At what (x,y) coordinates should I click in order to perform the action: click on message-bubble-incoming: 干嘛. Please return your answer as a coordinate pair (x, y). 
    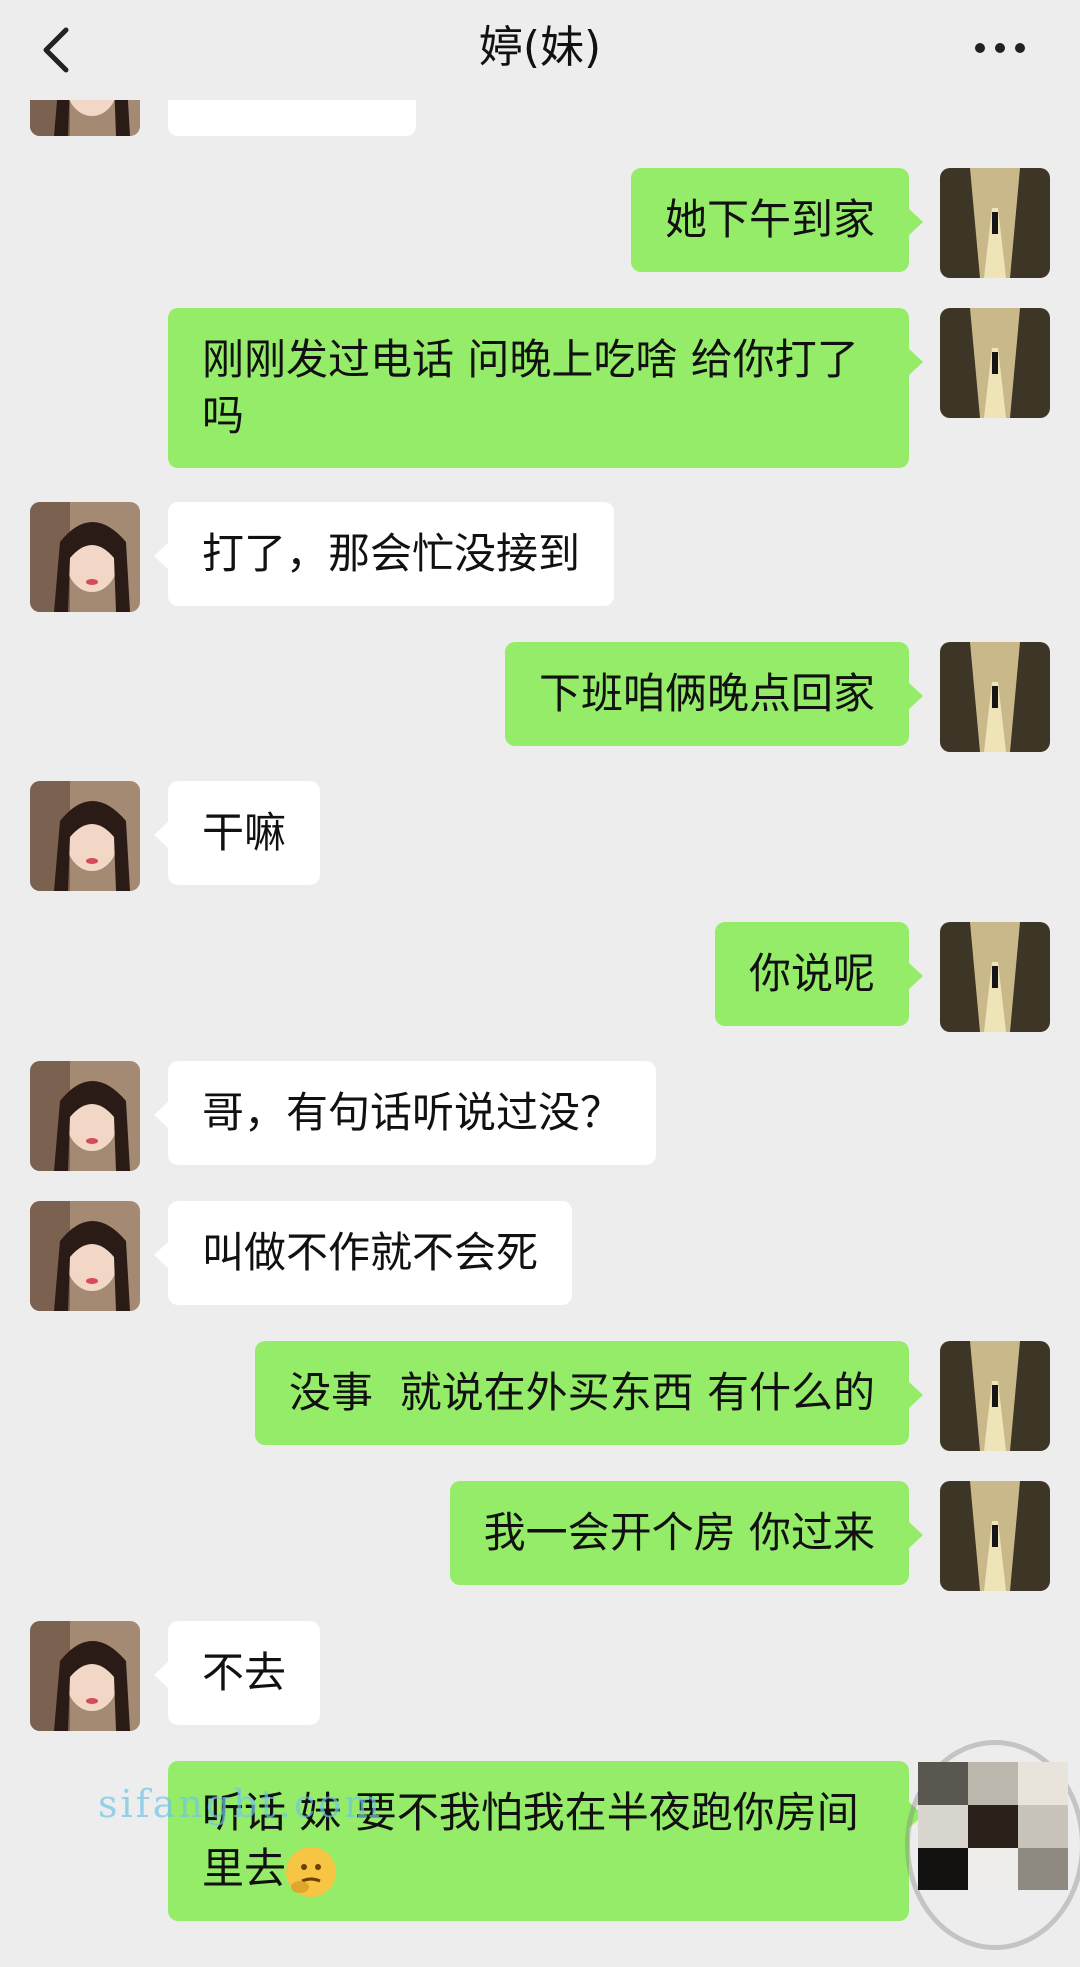
    Looking at the image, I should click on (237, 833).